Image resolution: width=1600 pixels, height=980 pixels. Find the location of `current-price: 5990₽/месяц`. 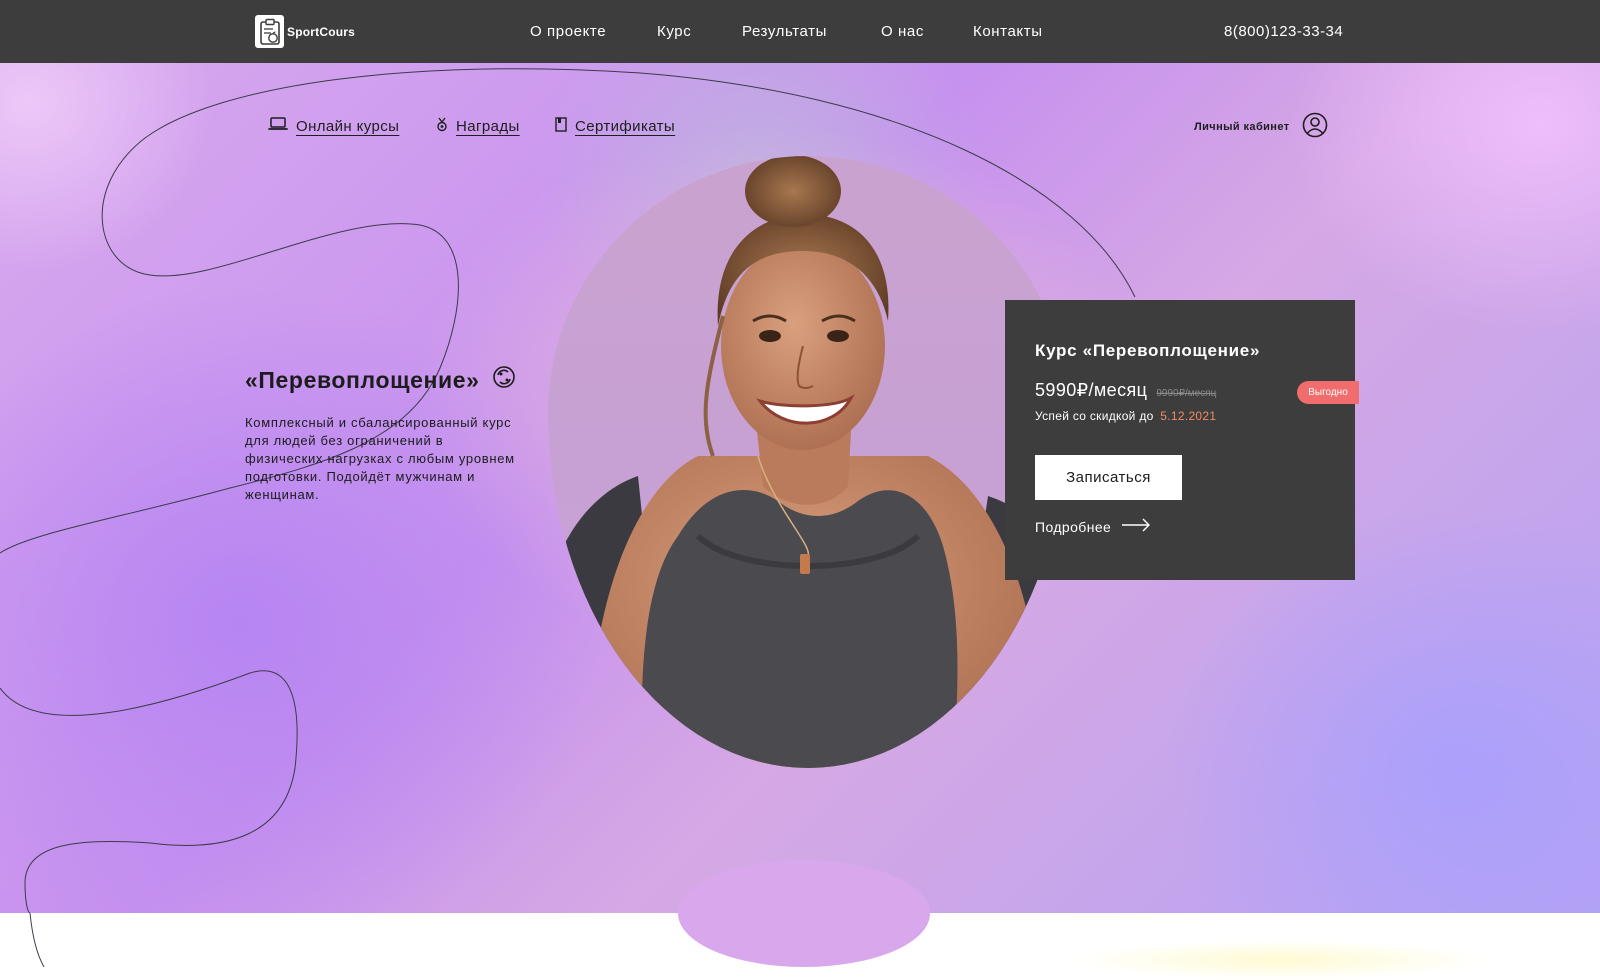

current-price: 5990₽/месяц is located at coordinates (1091, 390).